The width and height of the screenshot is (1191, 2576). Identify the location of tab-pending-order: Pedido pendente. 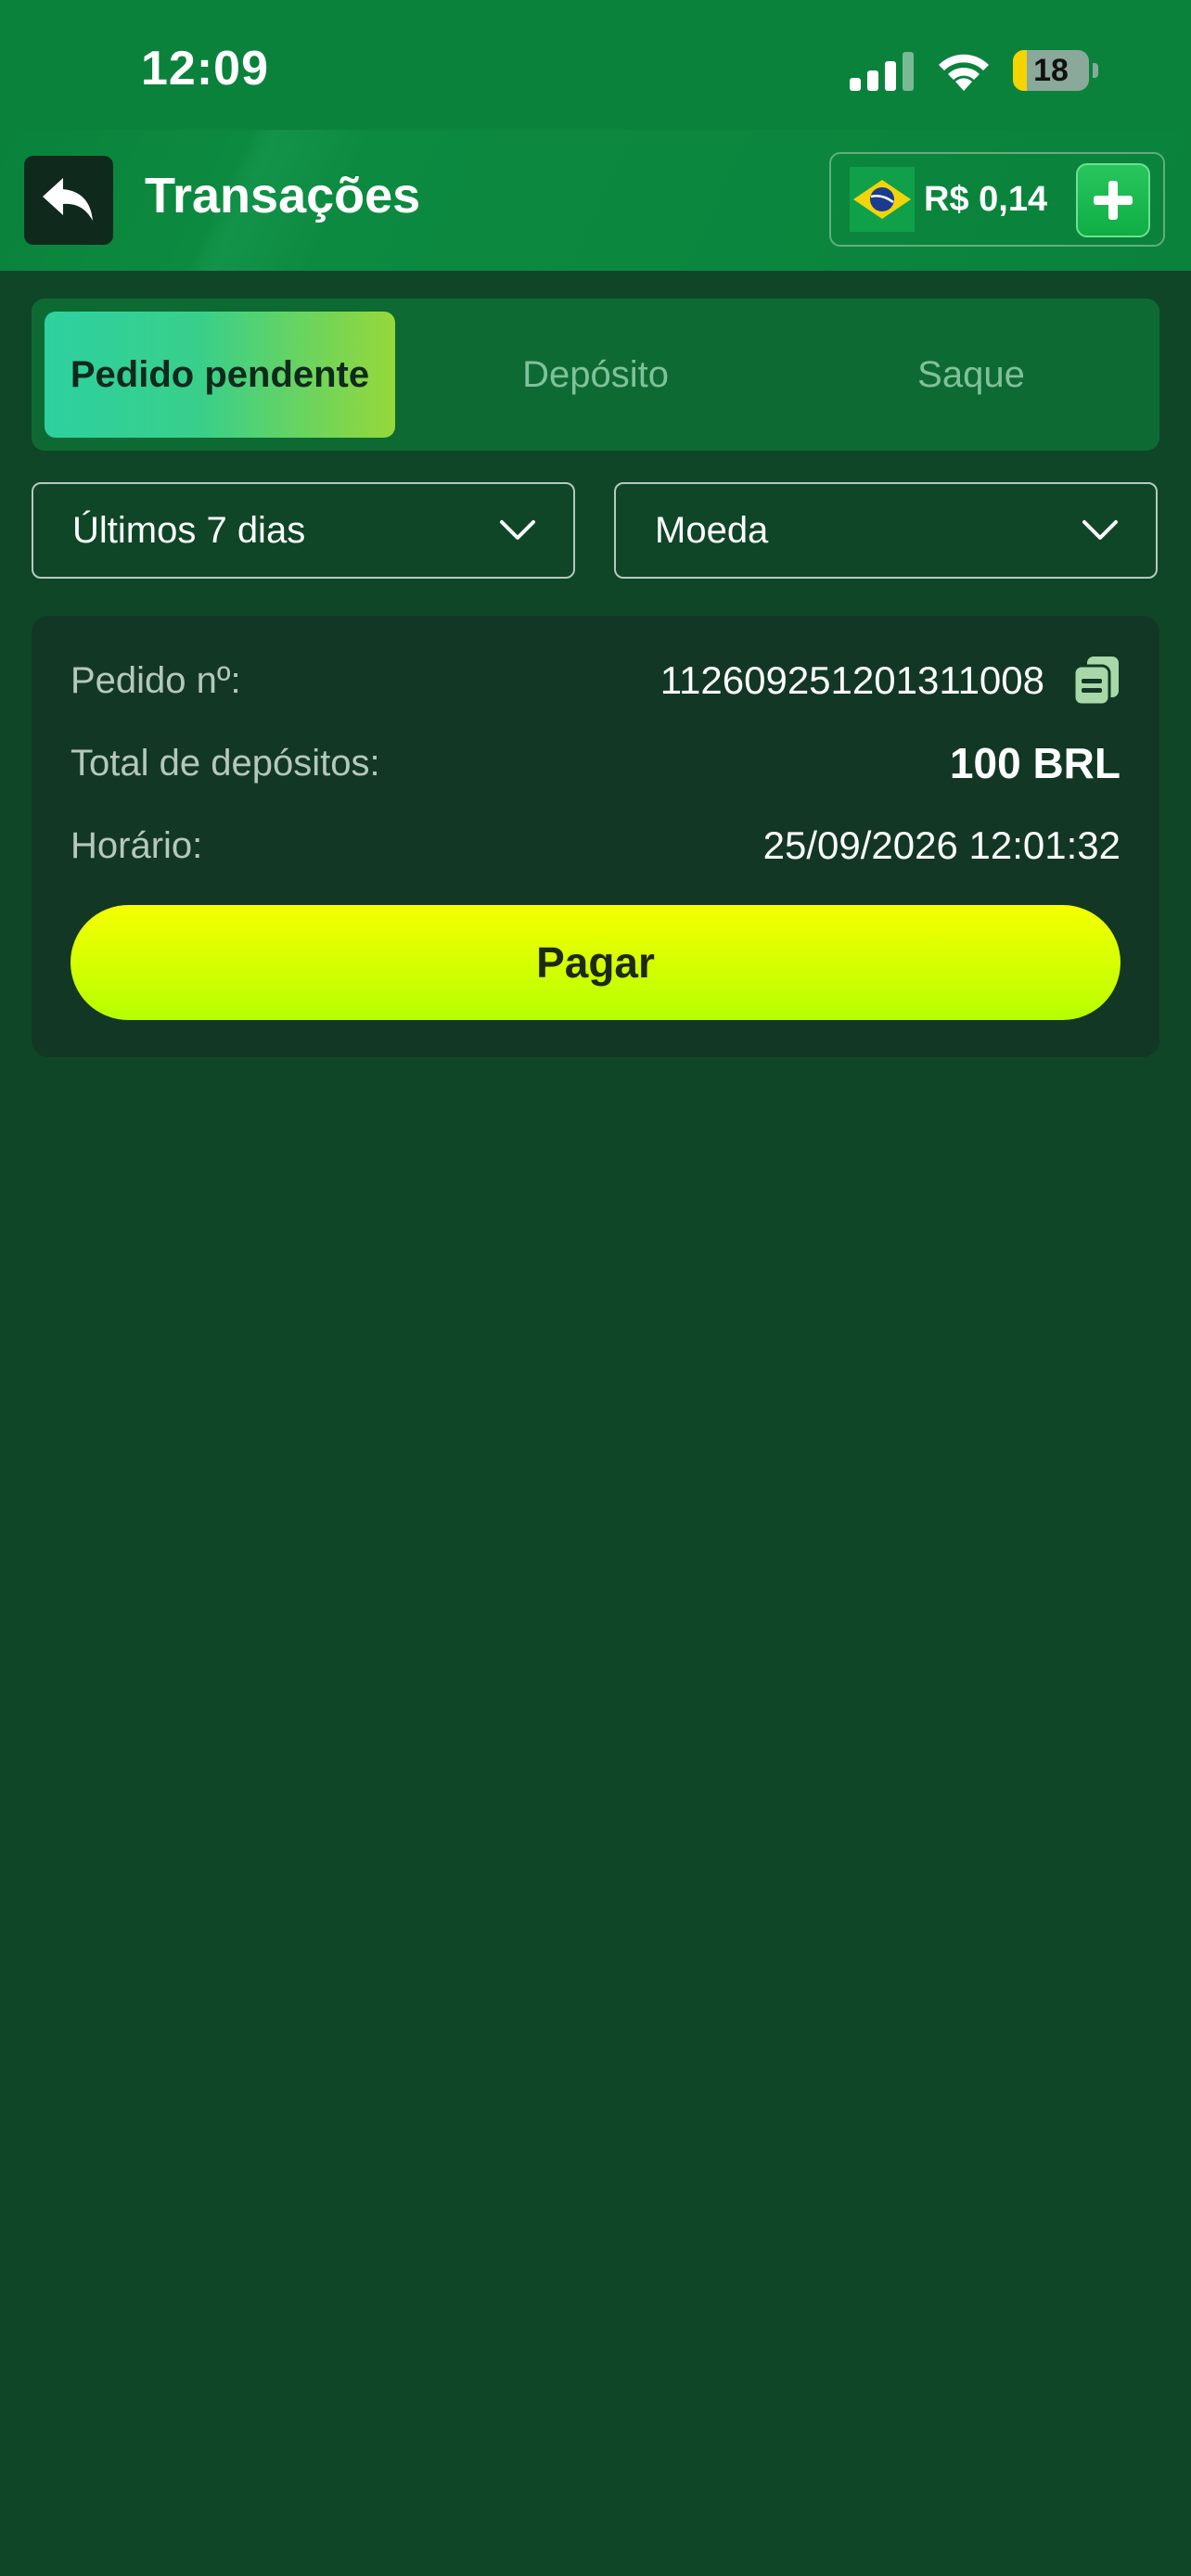
(220, 375).